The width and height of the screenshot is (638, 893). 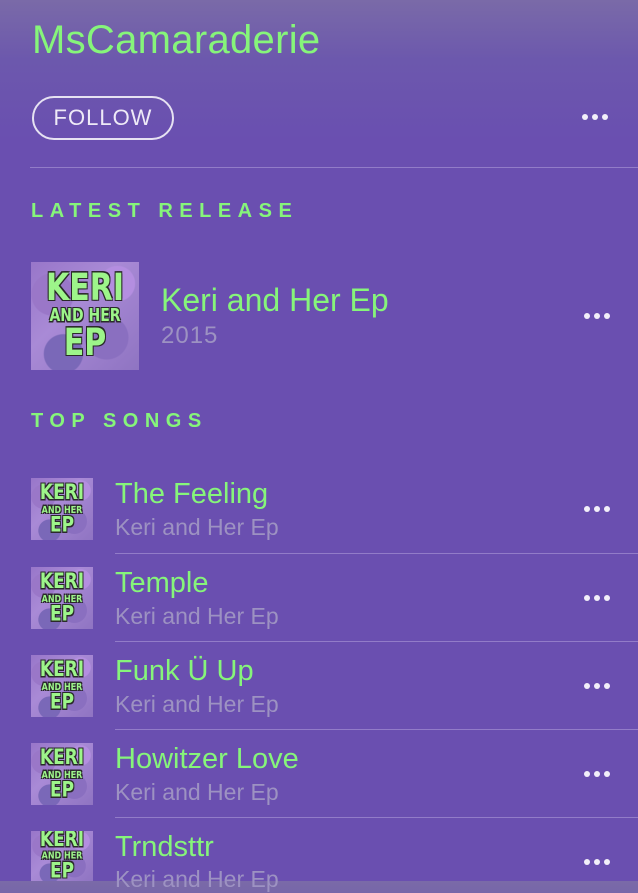 I want to click on latest-release-more-icon, so click(x=597, y=316).